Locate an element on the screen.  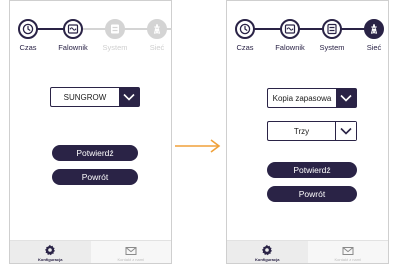
backup-mode-select: Kopia zapasowa is located at coordinates (312, 98).